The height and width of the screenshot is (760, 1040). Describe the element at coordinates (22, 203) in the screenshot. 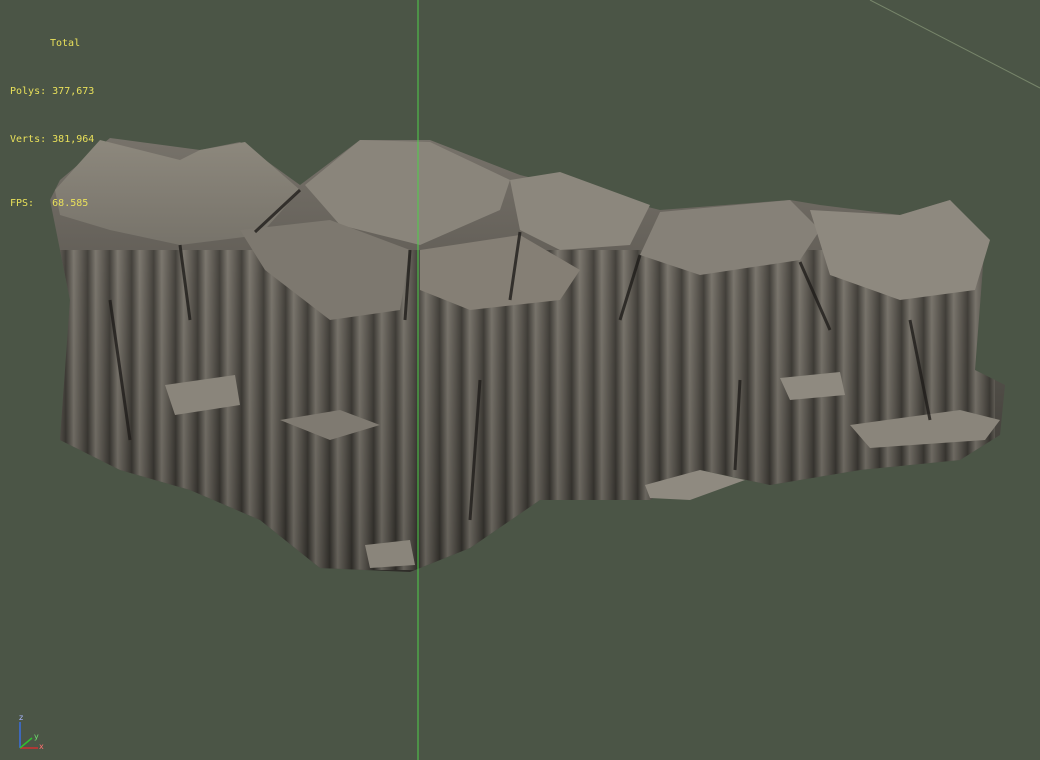

I see `fps-label: FPS:` at that location.